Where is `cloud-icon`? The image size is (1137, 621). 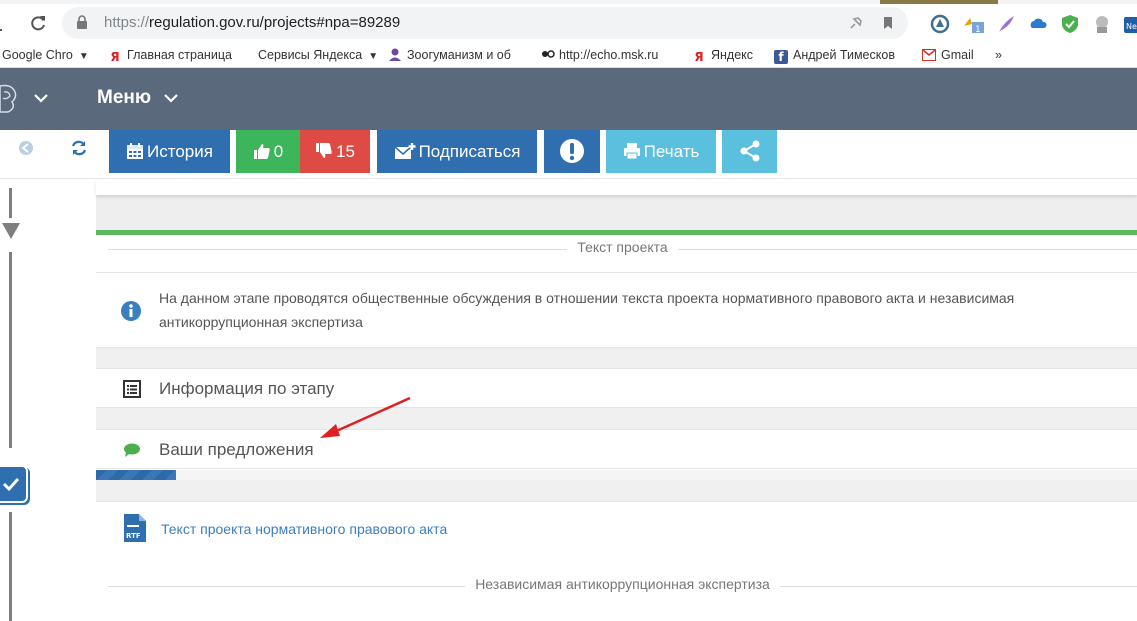
cloud-icon is located at coordinates (1038, 24).